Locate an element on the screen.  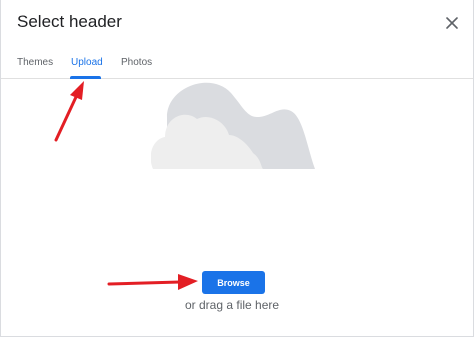
tab-photos: Photos is located at coordinates (136, 62).